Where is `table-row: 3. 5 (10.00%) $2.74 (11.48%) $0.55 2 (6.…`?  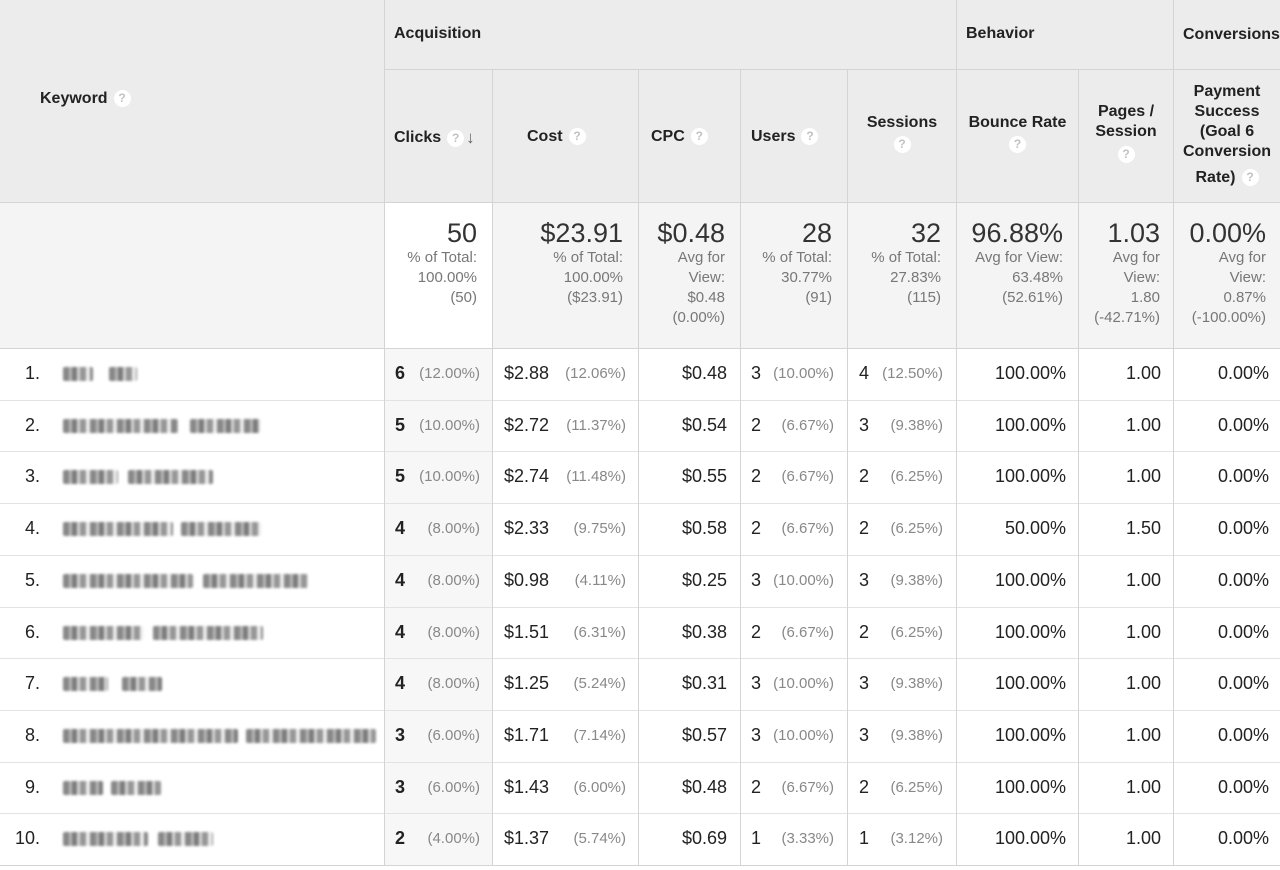 table-row: 3. 5 (10.00%) $2.74 (11.48%) $0.55 2 (6.… is located at coordinates (640, 477).